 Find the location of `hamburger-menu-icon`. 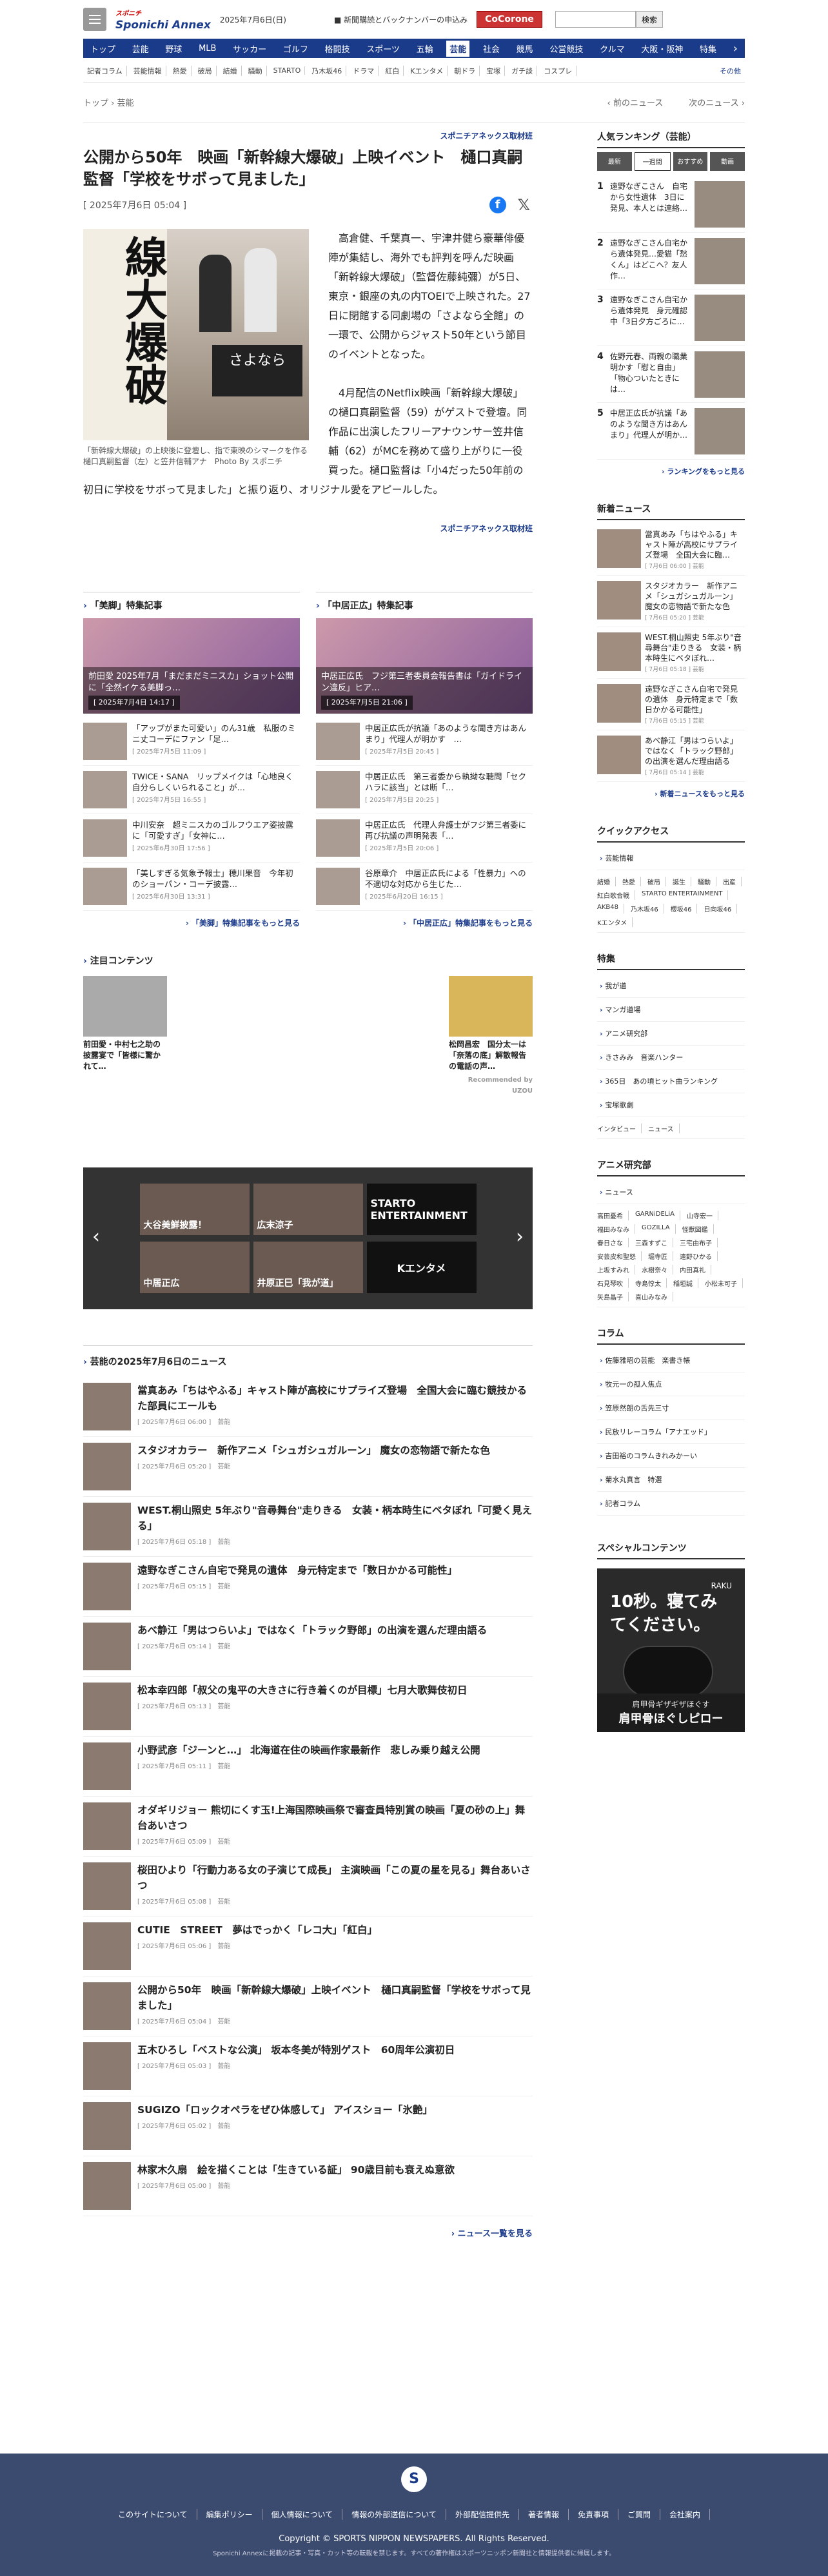

hamburger-menu-icon is located at coordinates (94, 19).